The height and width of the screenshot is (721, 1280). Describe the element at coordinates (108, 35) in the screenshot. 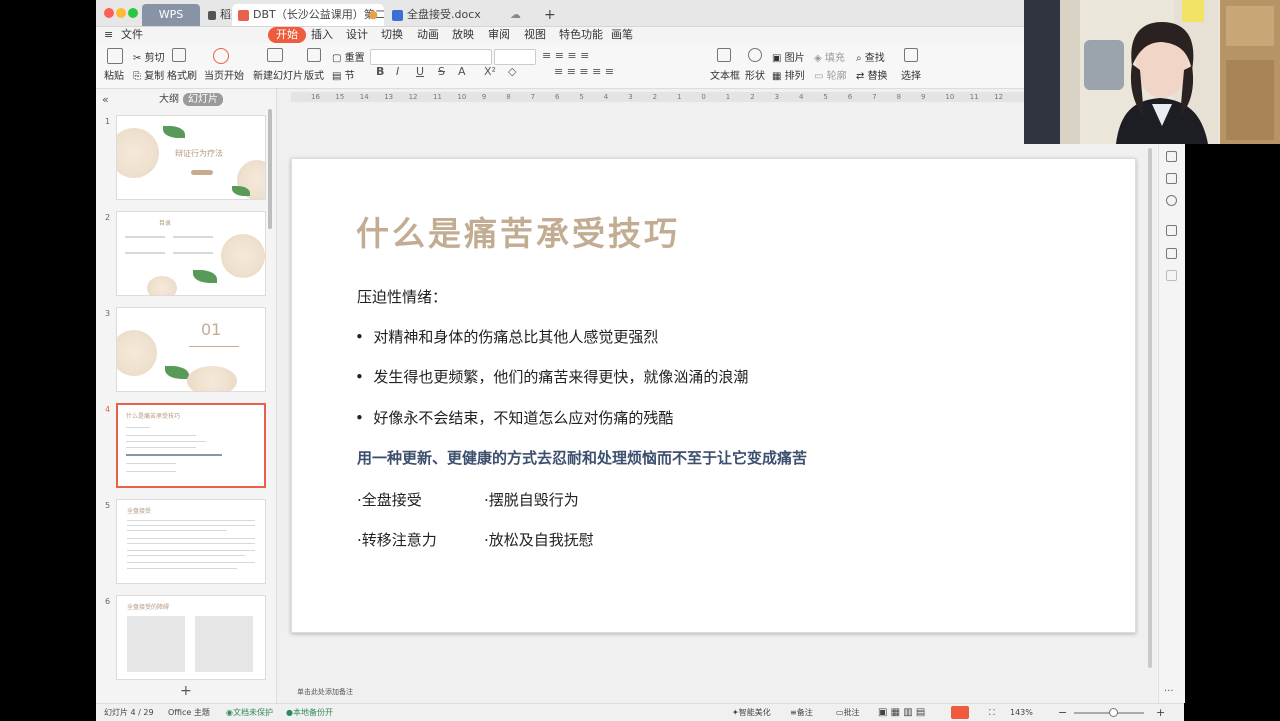

I see `hamburger-icon: ≡` at that location.